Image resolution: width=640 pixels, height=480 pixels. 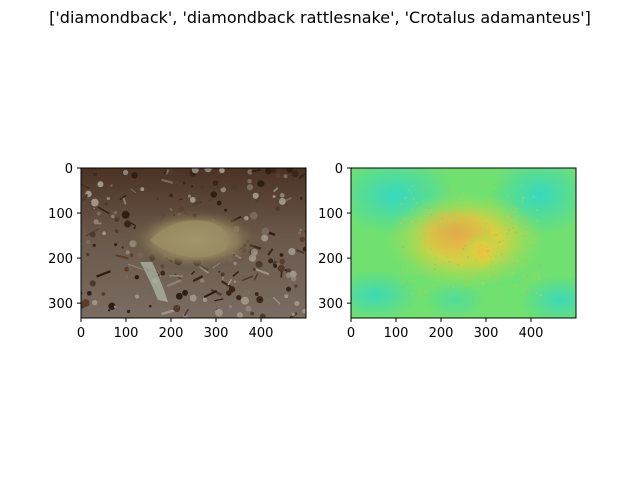 What do you see at coordinates (351, 333) in the screenshot?
I see `x-tick-label: 0` at bounding box center [351, 333].